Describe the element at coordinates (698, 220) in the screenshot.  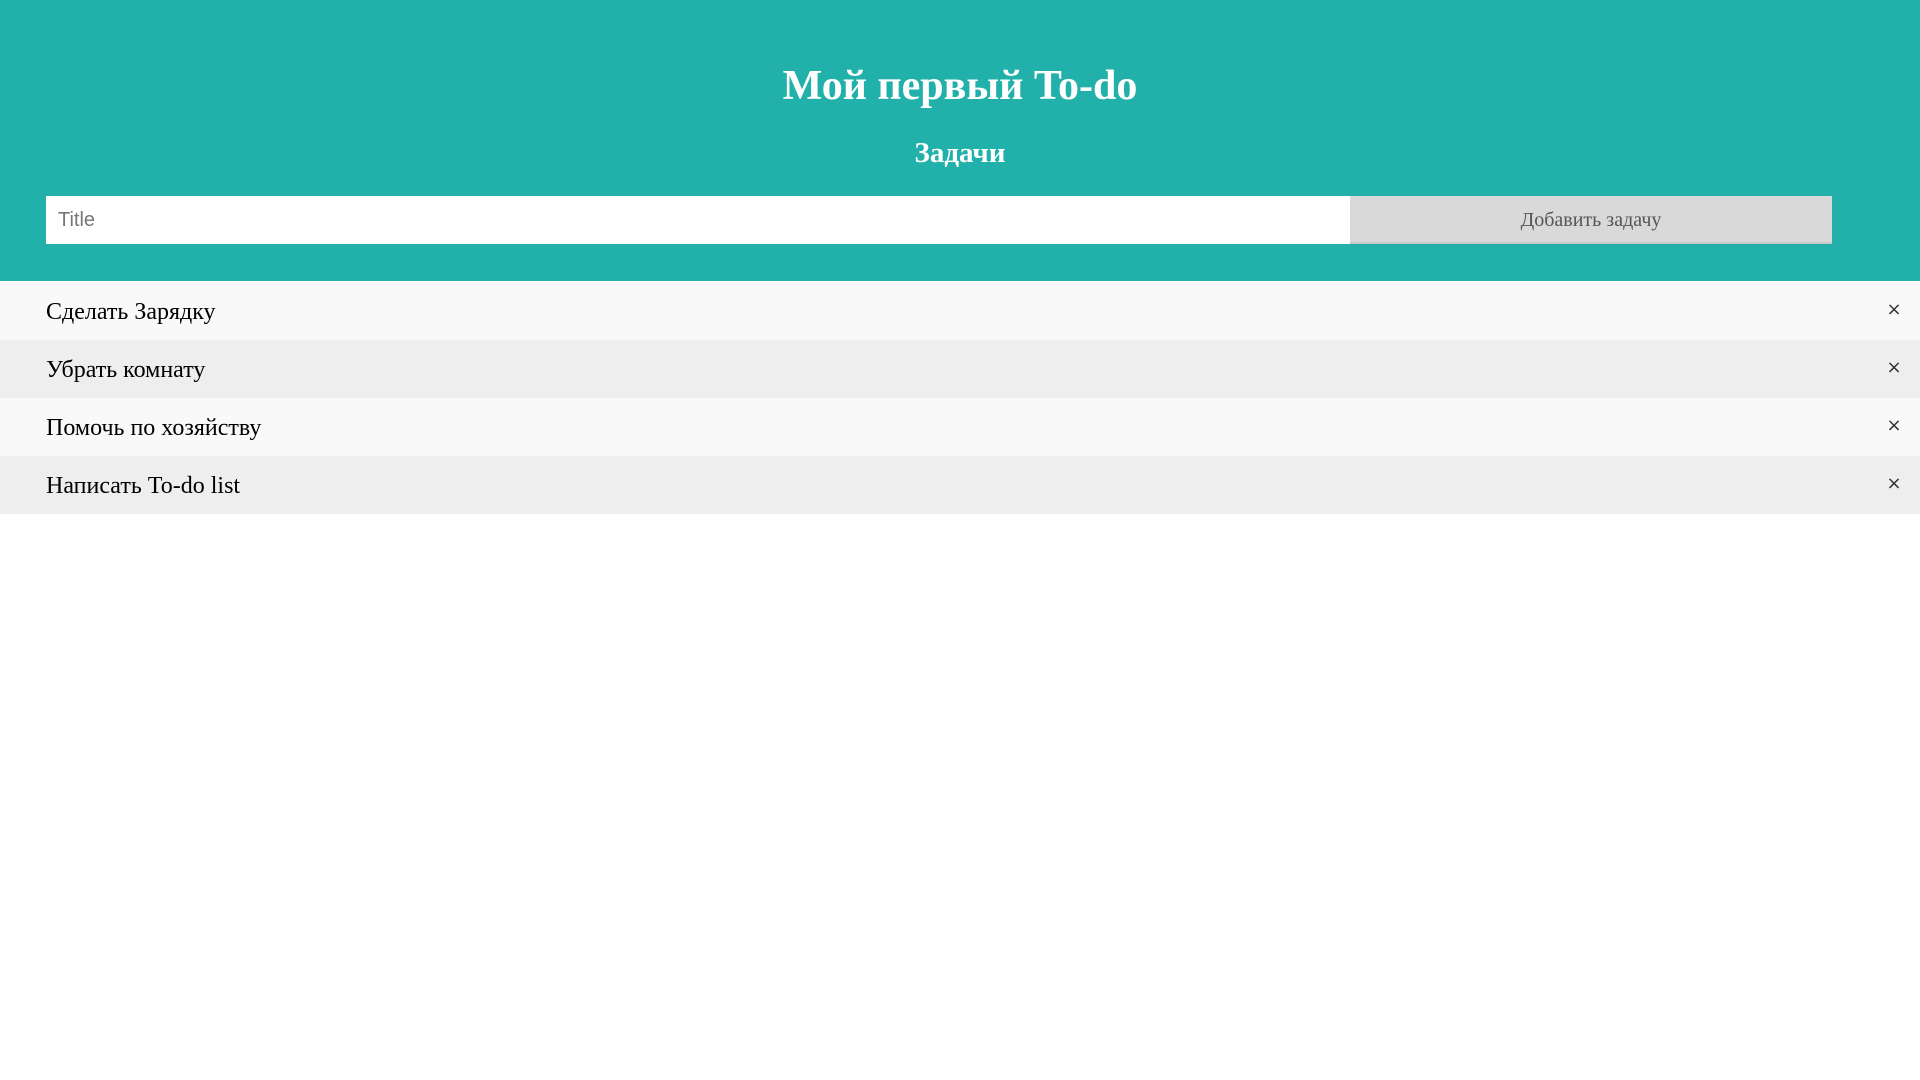
I see `task-title-input` at that location.